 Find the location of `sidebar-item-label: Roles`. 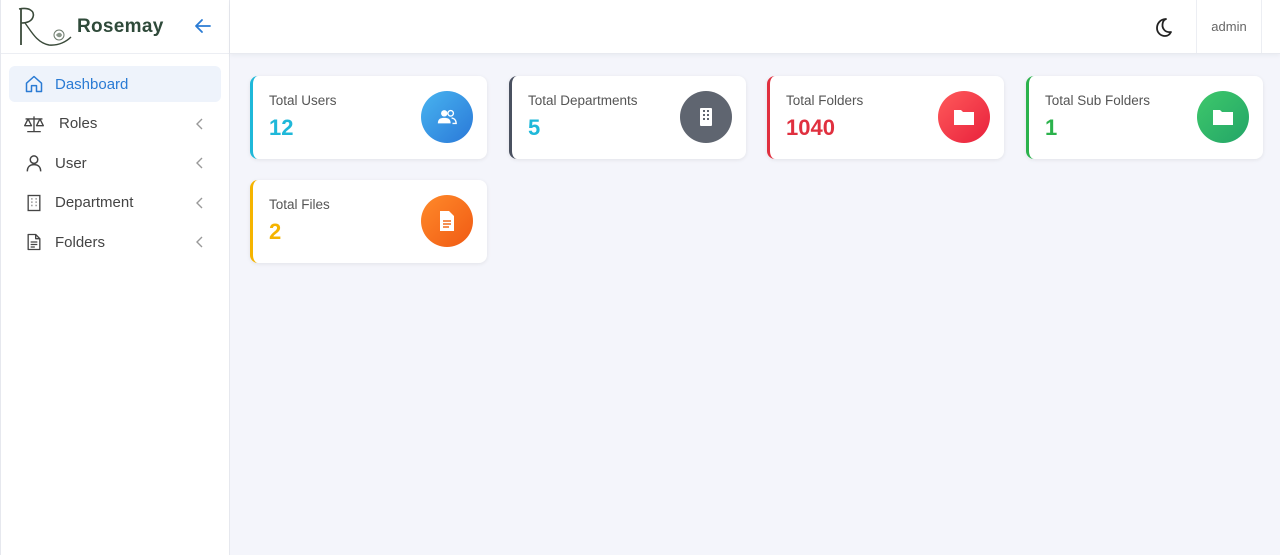

sidebar-item-label: Roles is located at coordinates (78, 123).